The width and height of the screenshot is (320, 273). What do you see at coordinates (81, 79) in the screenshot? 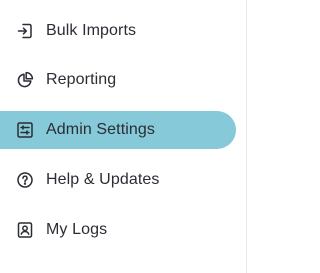
I see `sidebar-item-label: Reporting` at bounding box center [81, 79].